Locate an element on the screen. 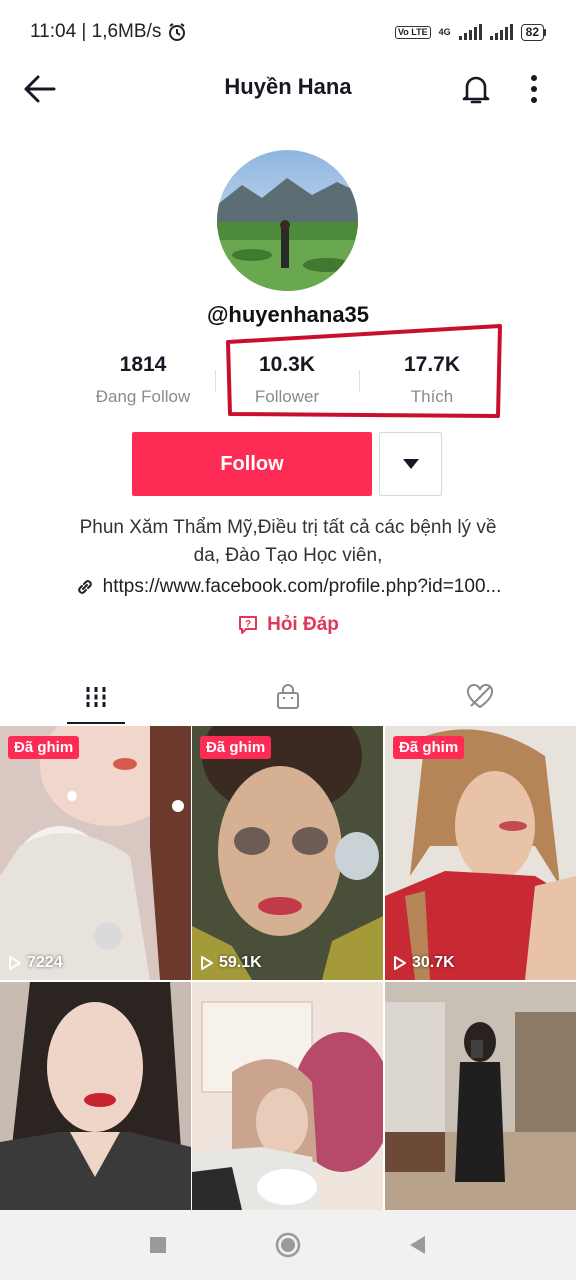  profile-header: Huyền Hana is located at coordinates (288, 88).